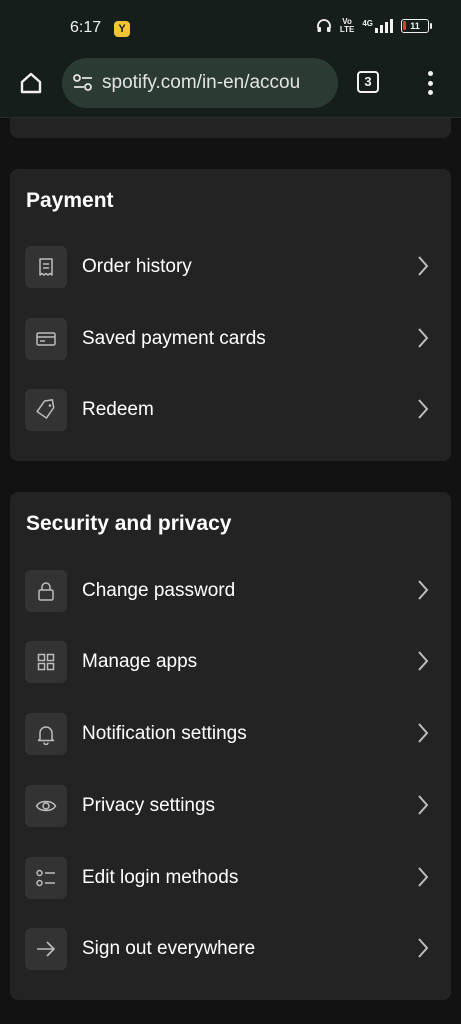 Image resolution: width=461 pixels, height=1024 pixels. I want to click on saved-payment-cards-item: Saved payment cards, so click(230, 339).